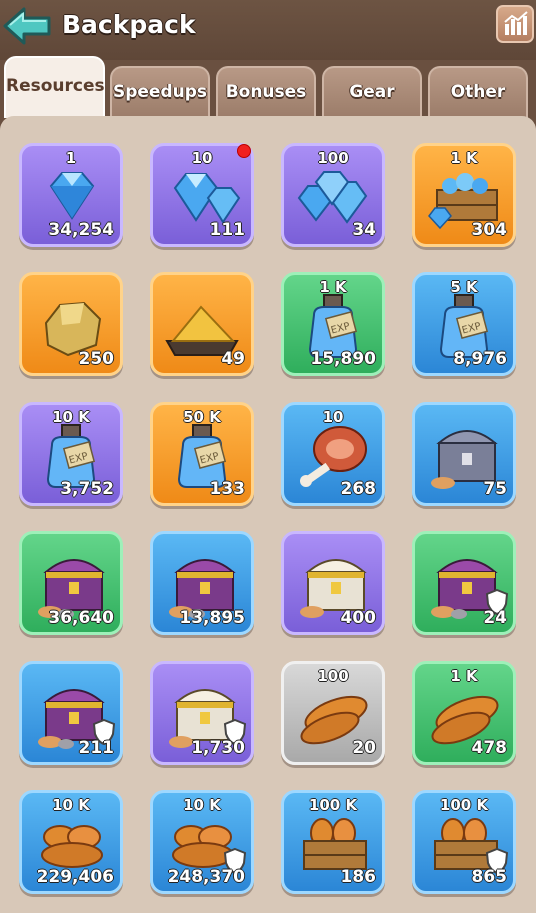 Image resolution: width=536 pixels, height=913 pixels. I want to click on item-count: 250, so click(96, 359).